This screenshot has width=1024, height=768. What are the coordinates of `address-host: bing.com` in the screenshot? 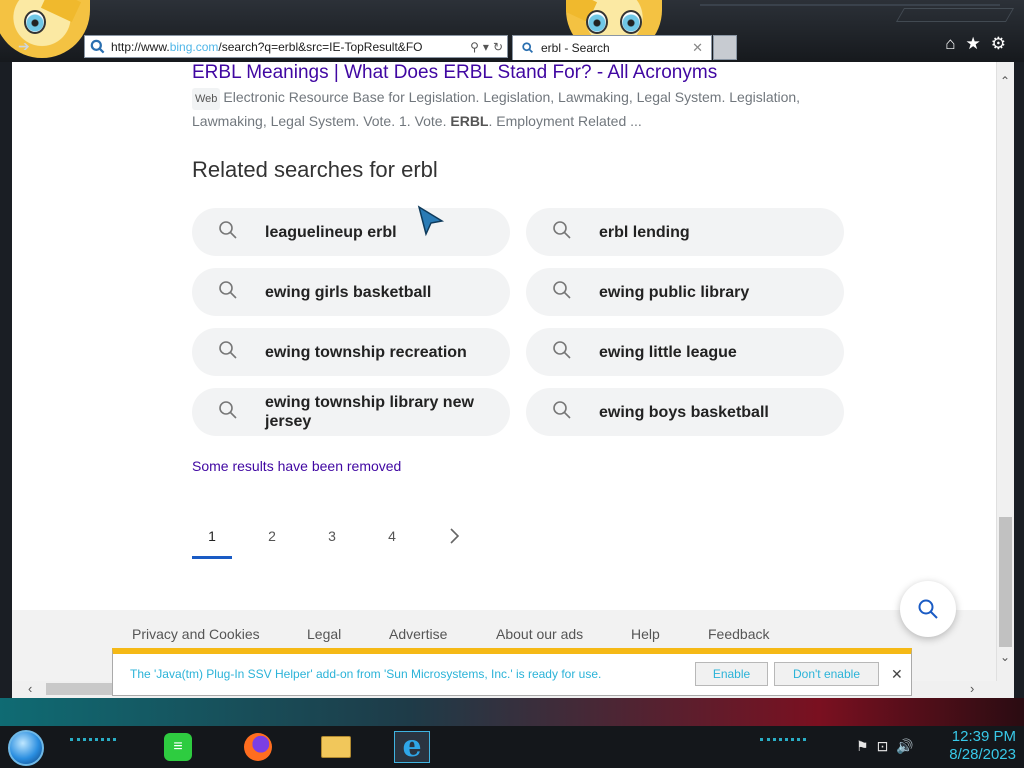 It's located at (194, 46).